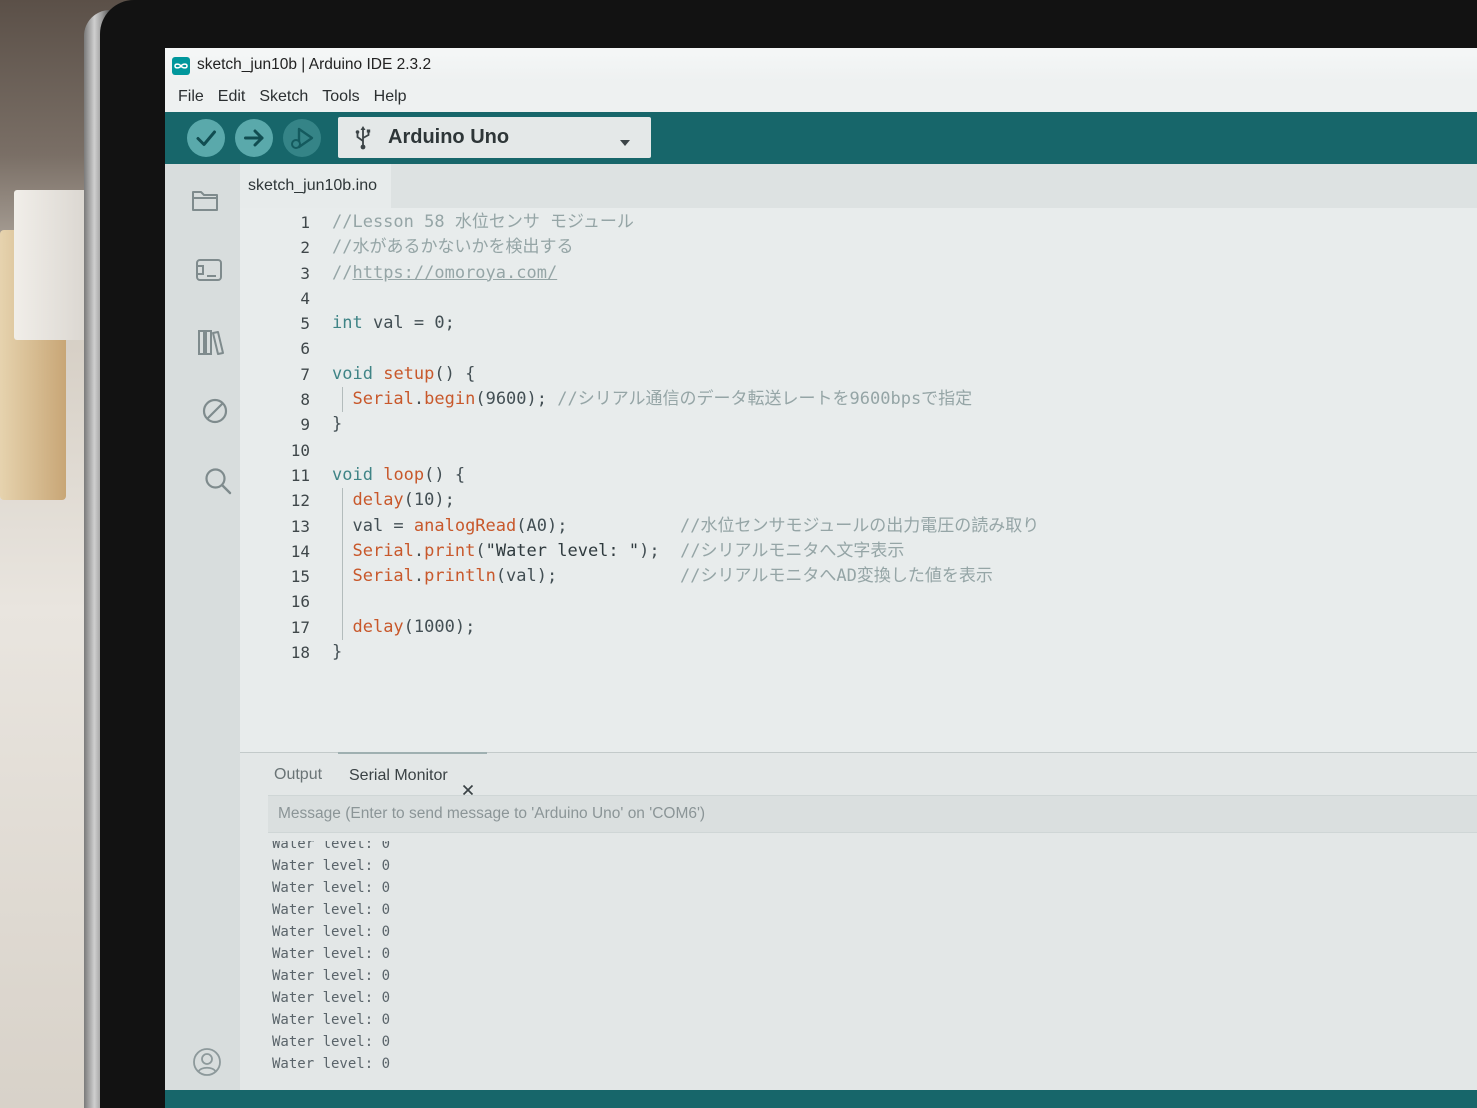 Image resolution: width=1477 pixels, height=1108 pixels. I want to click on check-icon, so click(206, 138).